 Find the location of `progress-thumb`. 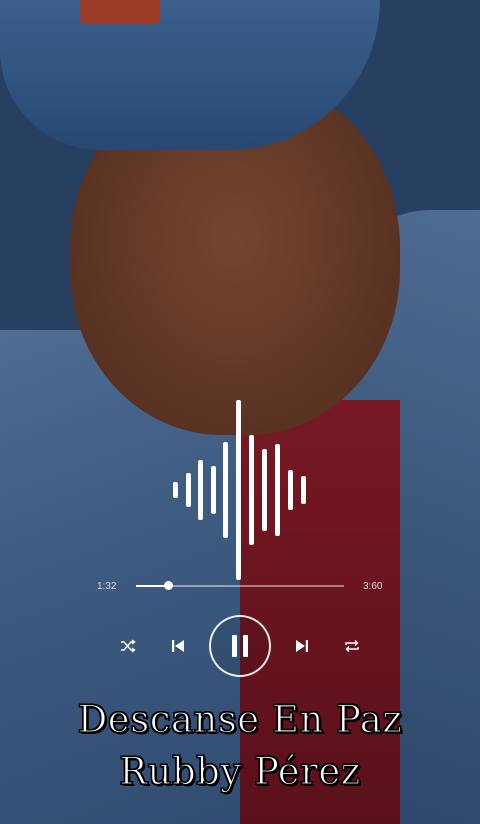

progress-thumb is located at coordinates (168, 585).